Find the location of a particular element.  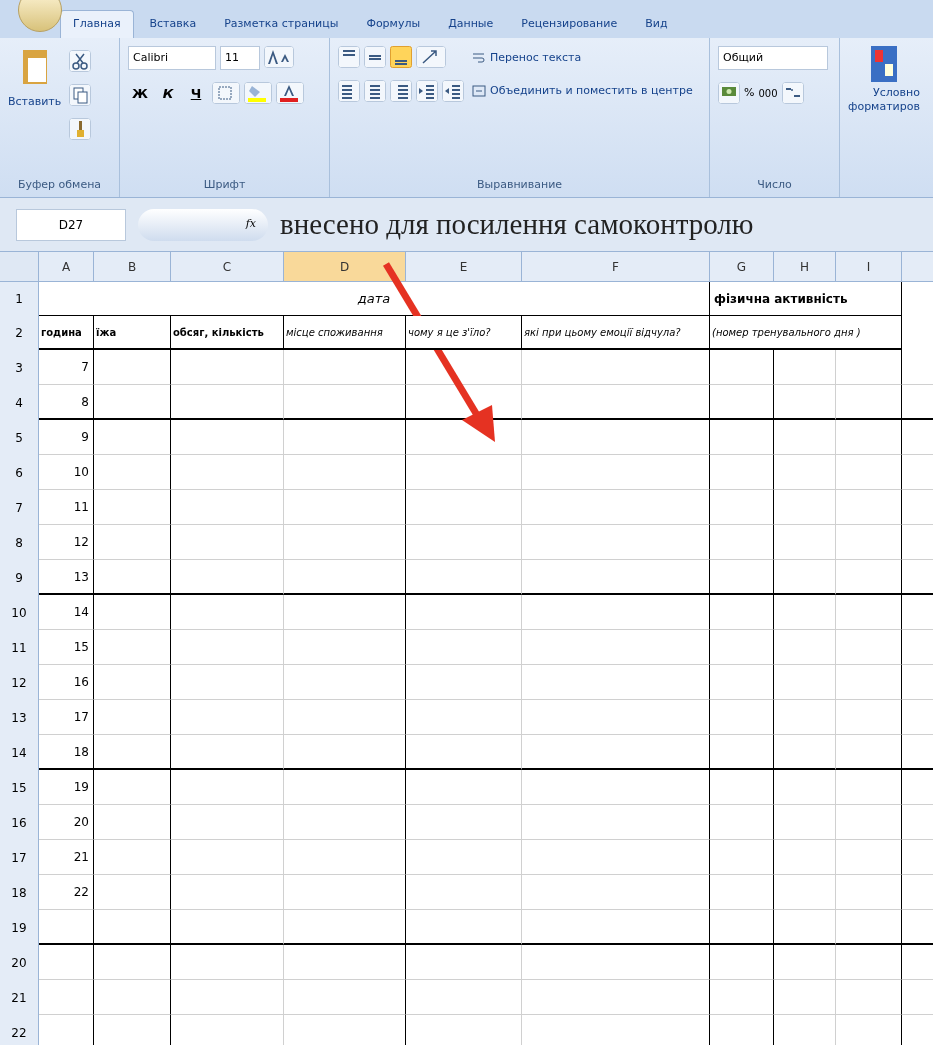

table-cell: 8 is located at coordinates (66, 402).